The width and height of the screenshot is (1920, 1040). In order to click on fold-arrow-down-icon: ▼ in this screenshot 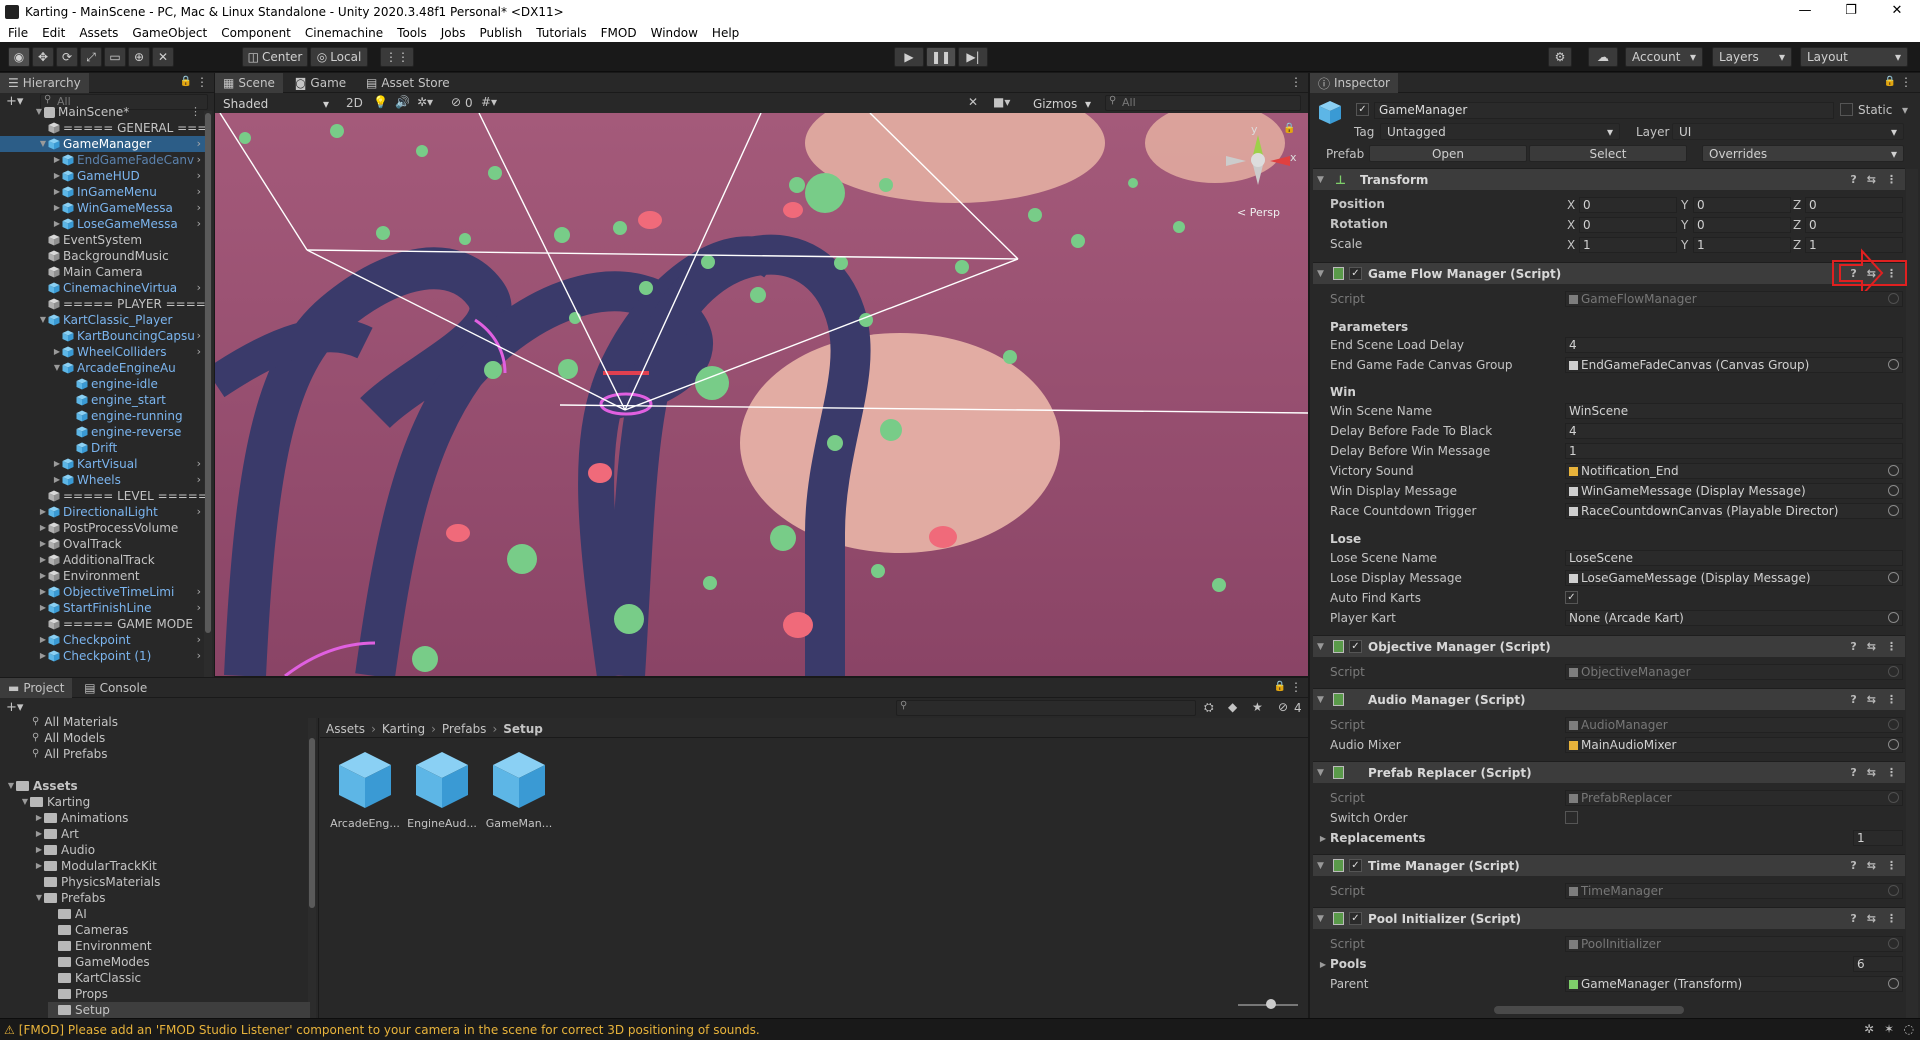, I will do `click(43, 320)`.